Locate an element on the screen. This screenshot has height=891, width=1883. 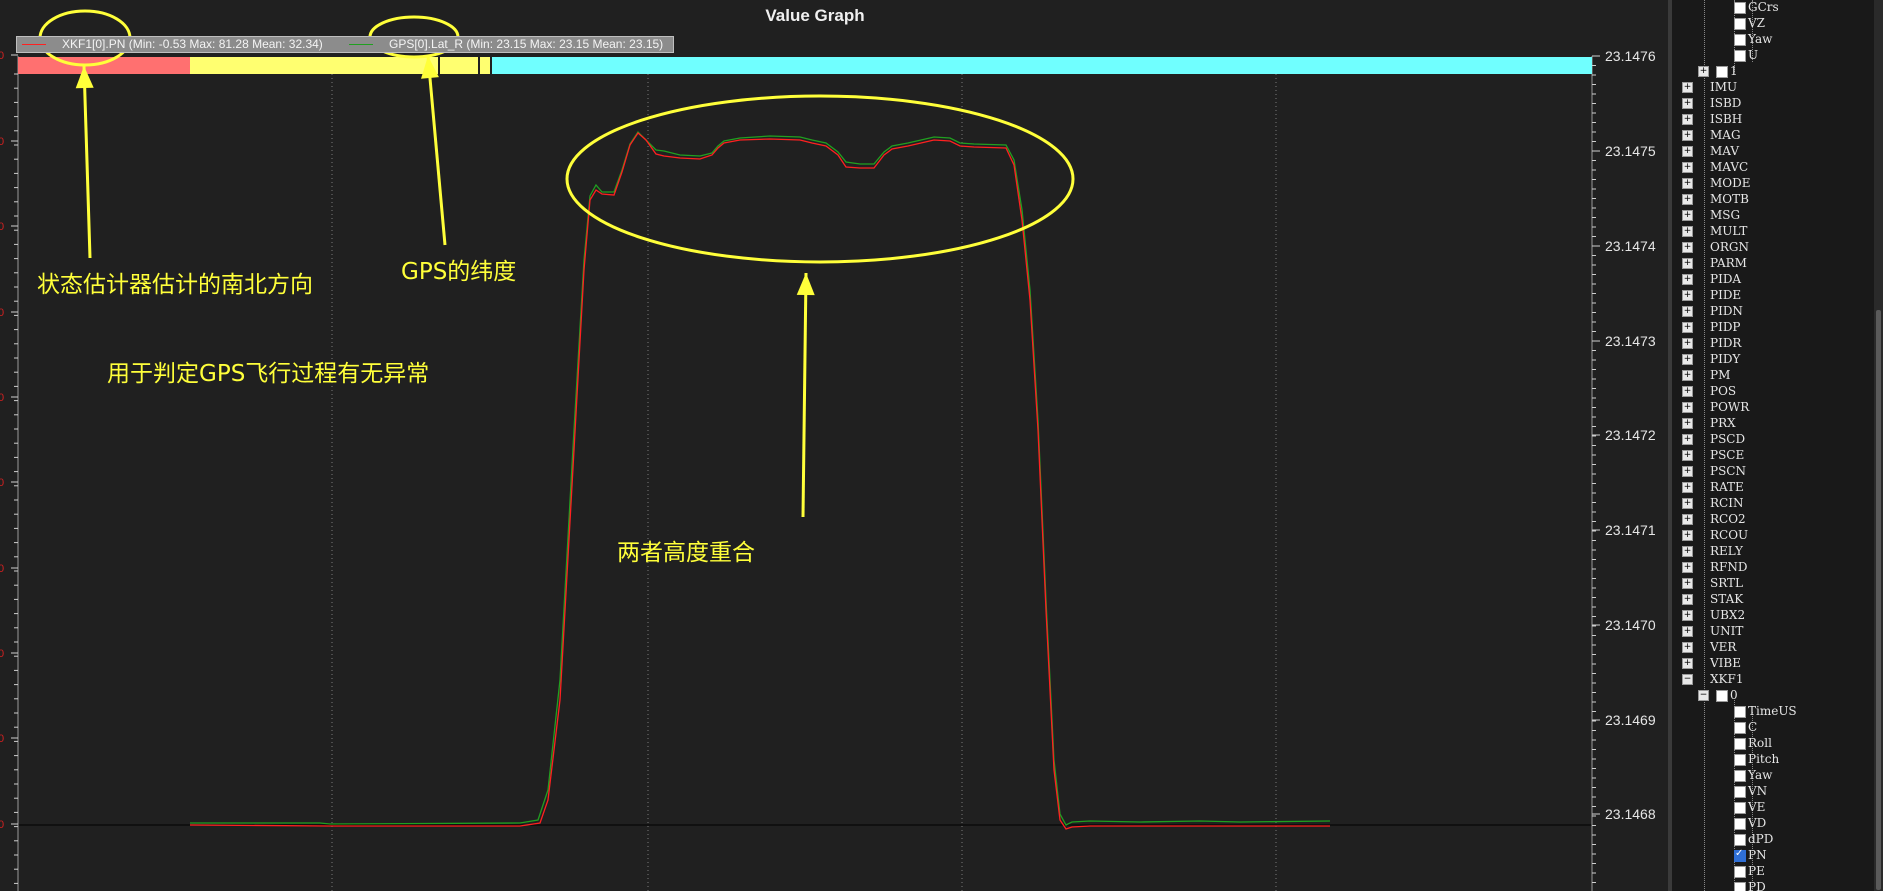
tree-group-row: + MSG is located at coordinates (1772, 215).